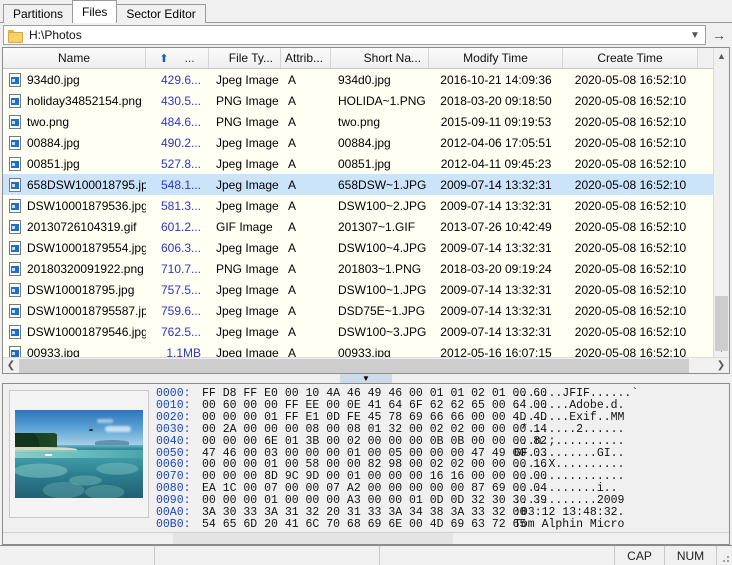 The image size is (732, 565). I want to click on triangle-down-icon: ▼, so click(366, 378).